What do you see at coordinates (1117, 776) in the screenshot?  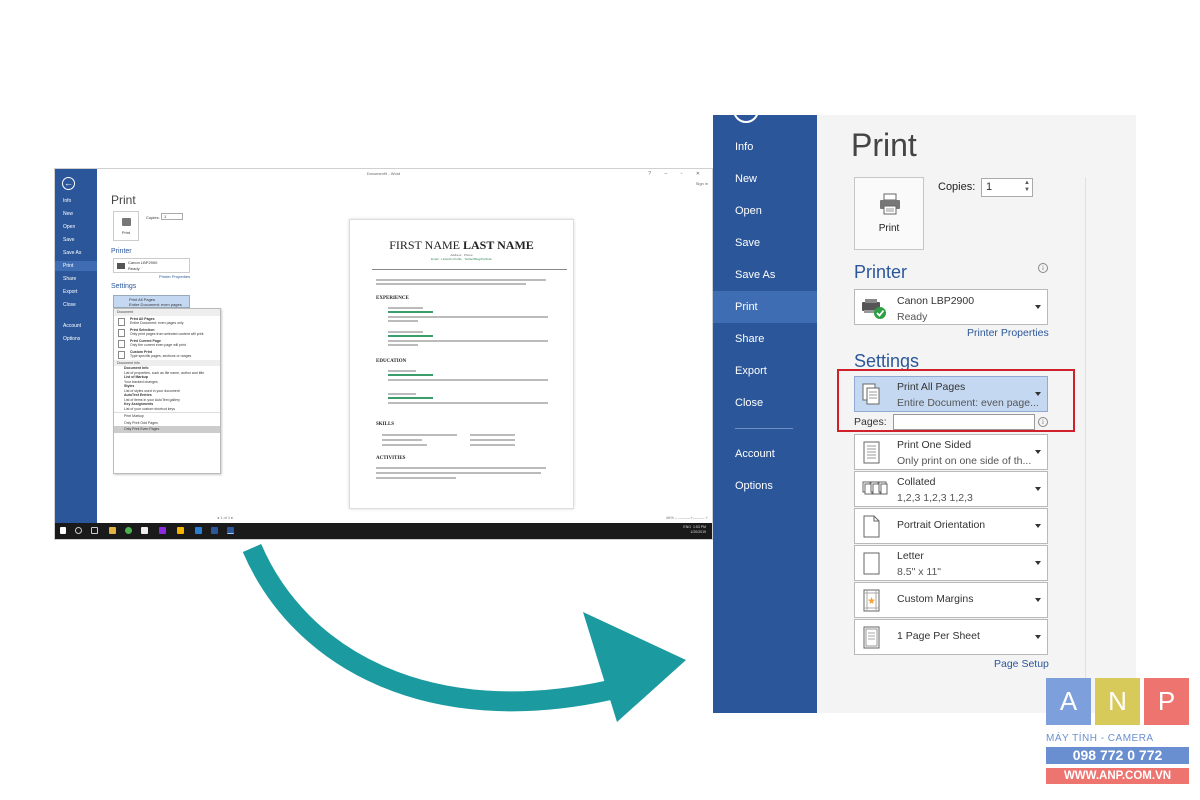 I see `logo-website: WWW.ANP.COM.VN` at bounding box center [1117, 776].